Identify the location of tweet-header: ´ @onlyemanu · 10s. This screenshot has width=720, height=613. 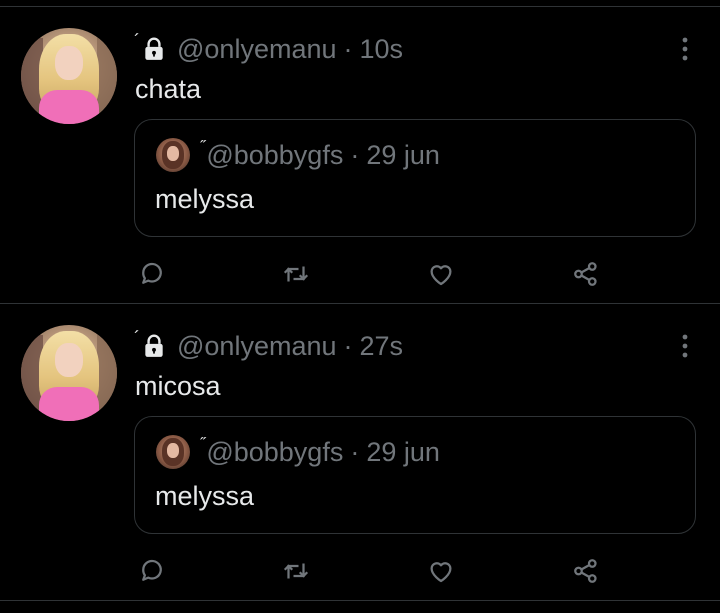
(269, 48).